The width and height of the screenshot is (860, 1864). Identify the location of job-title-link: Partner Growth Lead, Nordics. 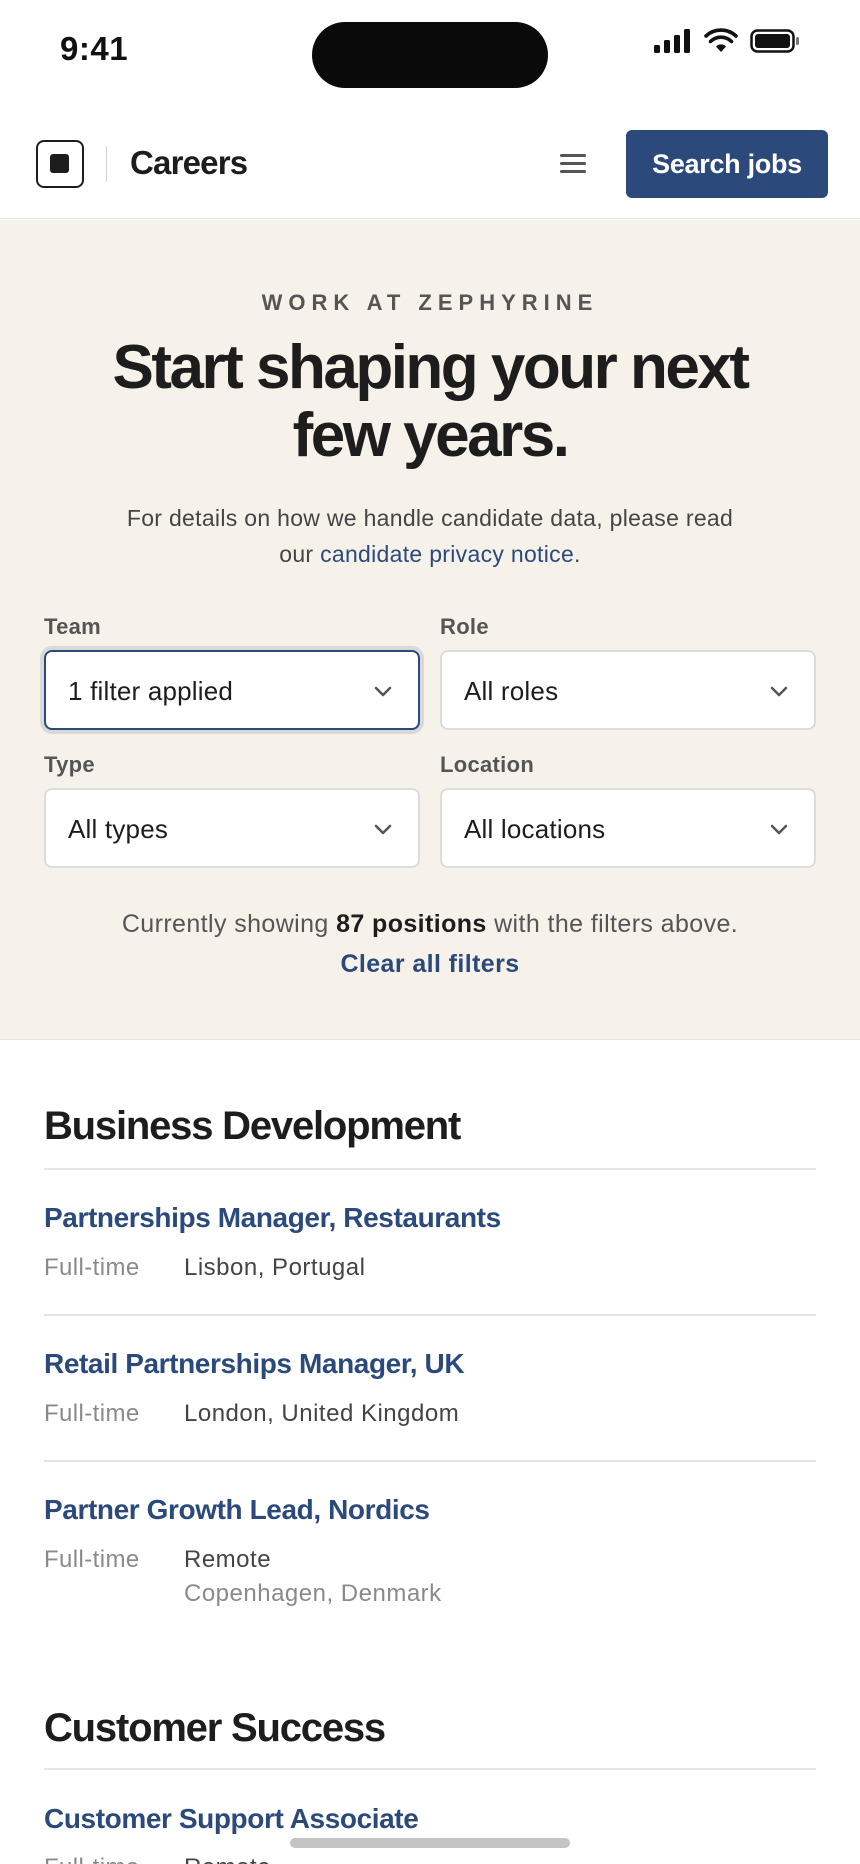
(237, 1510).